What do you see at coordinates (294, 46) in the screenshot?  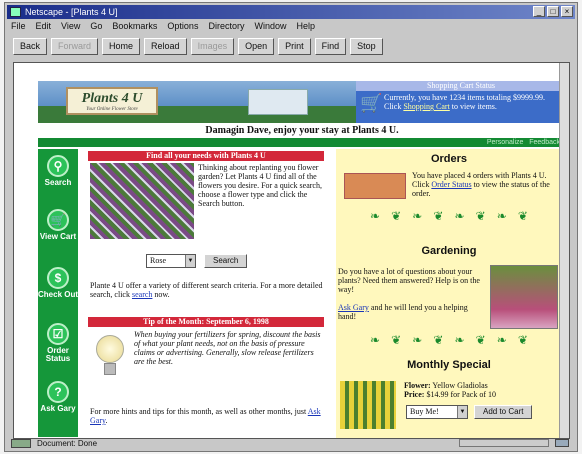 I see `print-button: Print` at bounding box center [294, 46].